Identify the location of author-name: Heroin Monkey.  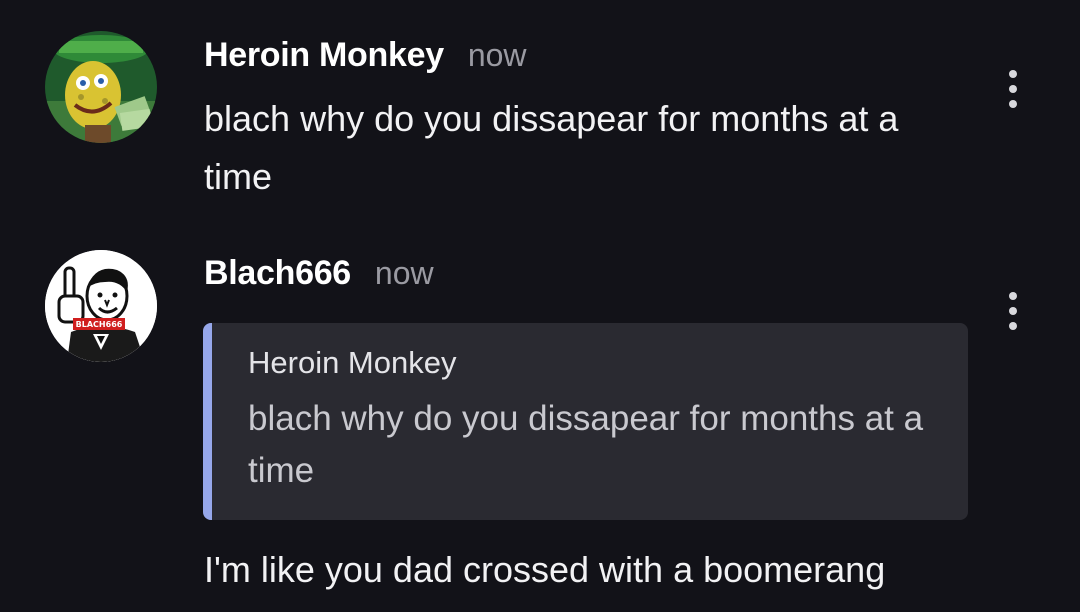
(324, 55).